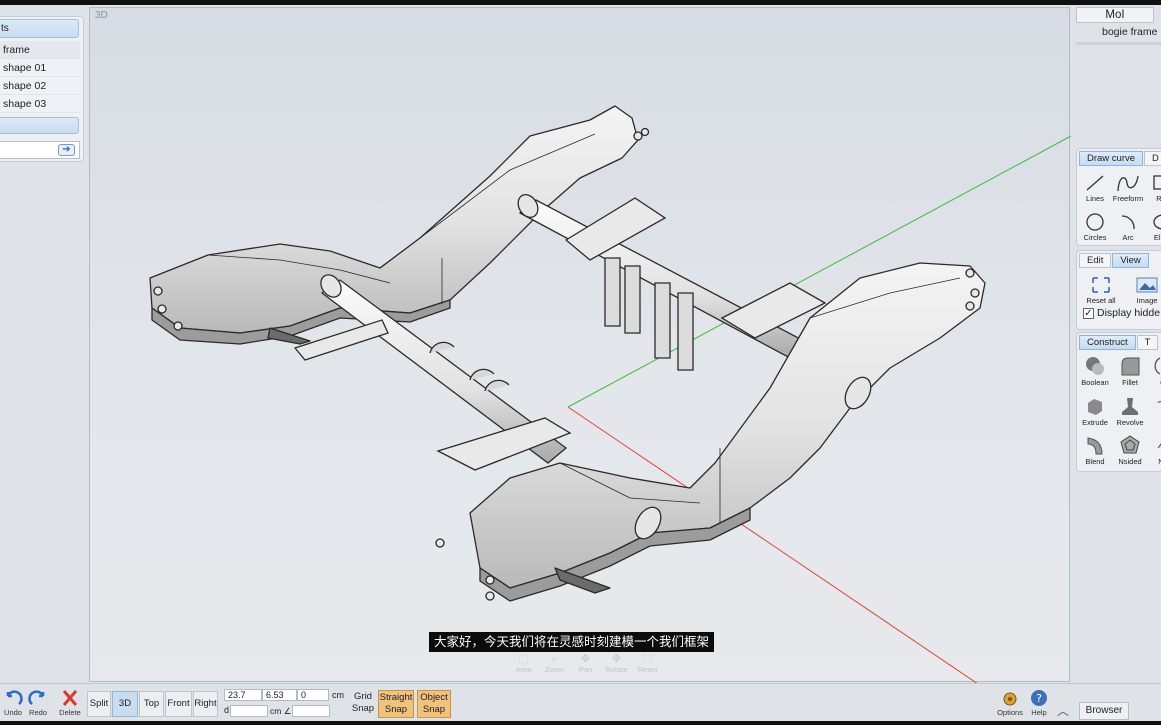  Describe the element at coordinates (434, 704) in the screenshot. I see `object-snap-toggle: Object Snap` at that location.